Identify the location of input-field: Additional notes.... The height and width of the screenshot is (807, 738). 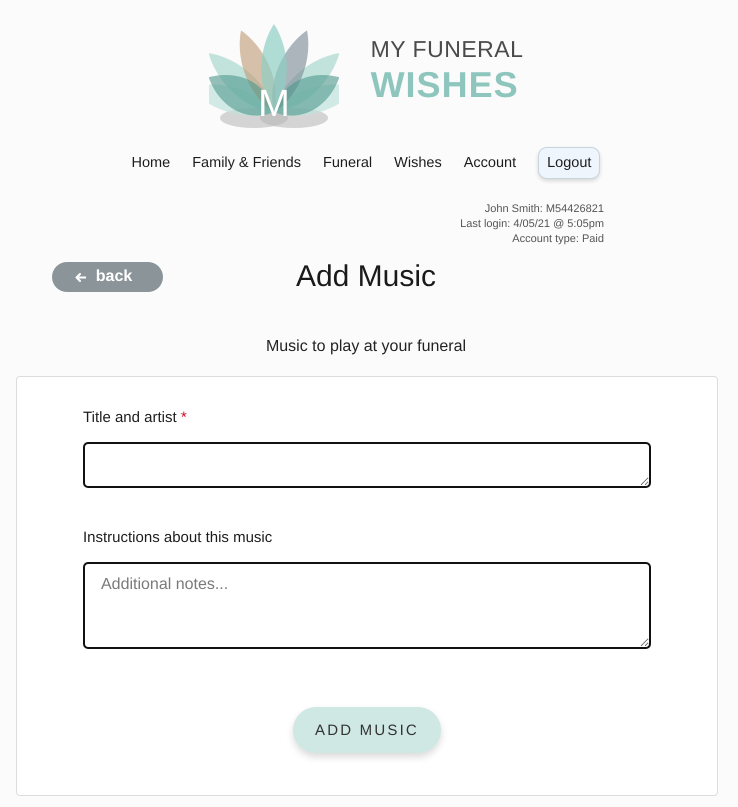
(367, 605).